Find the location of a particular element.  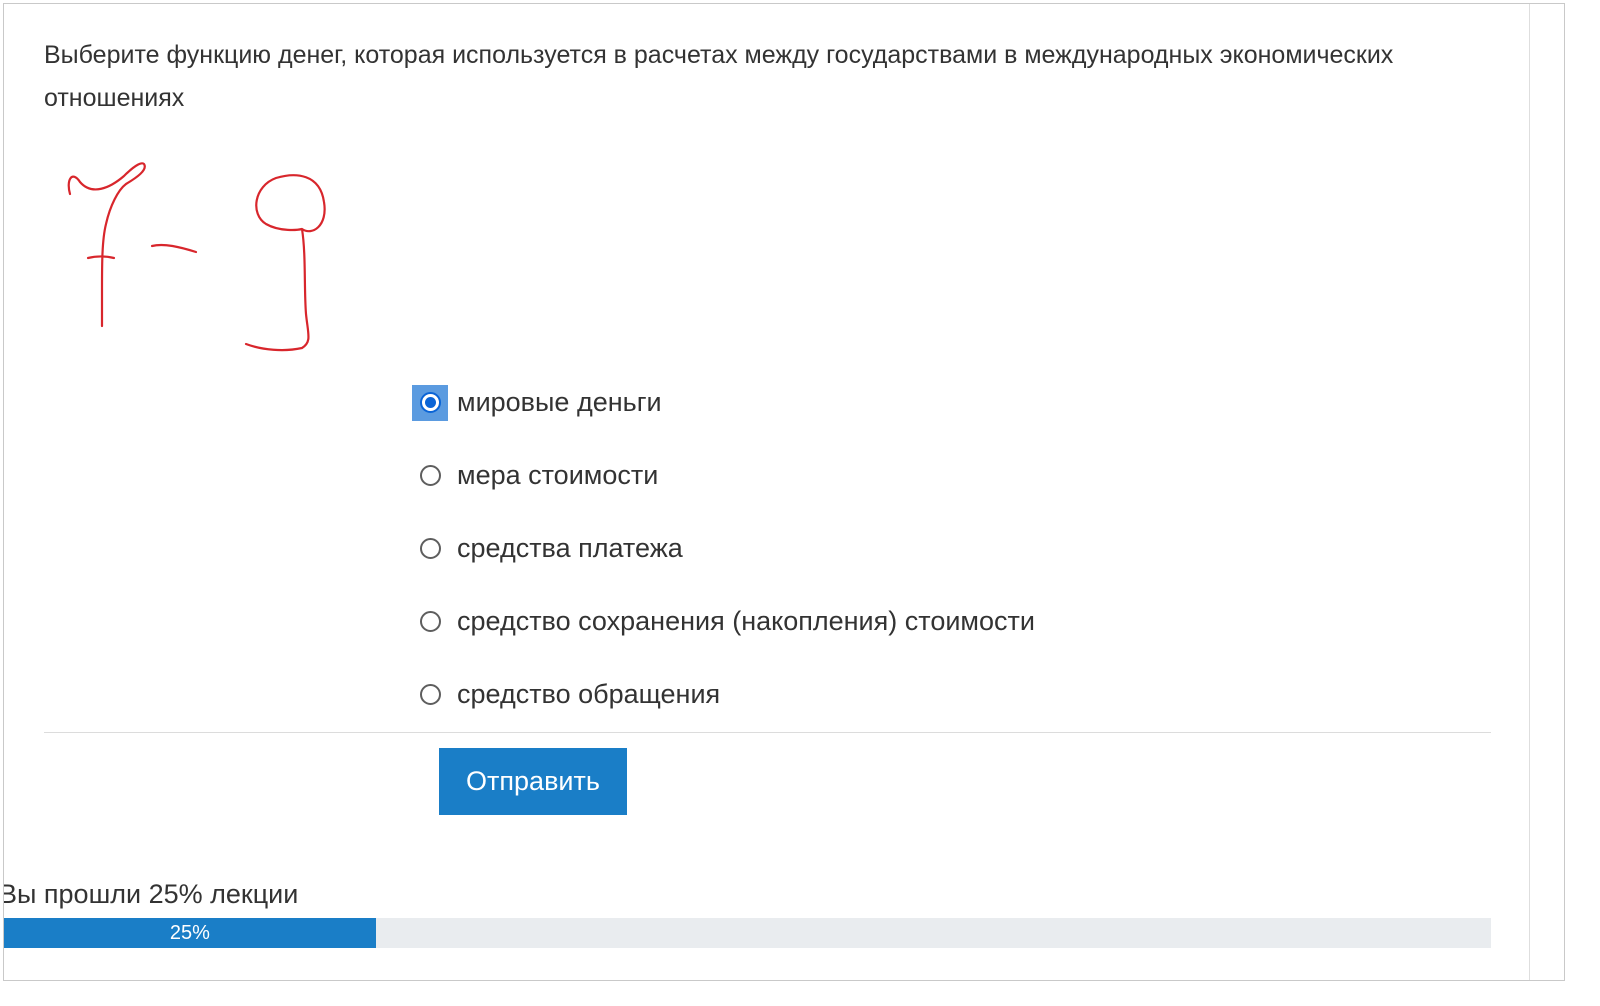

answer-option: средства платежа is located at coordinates (723, 548).